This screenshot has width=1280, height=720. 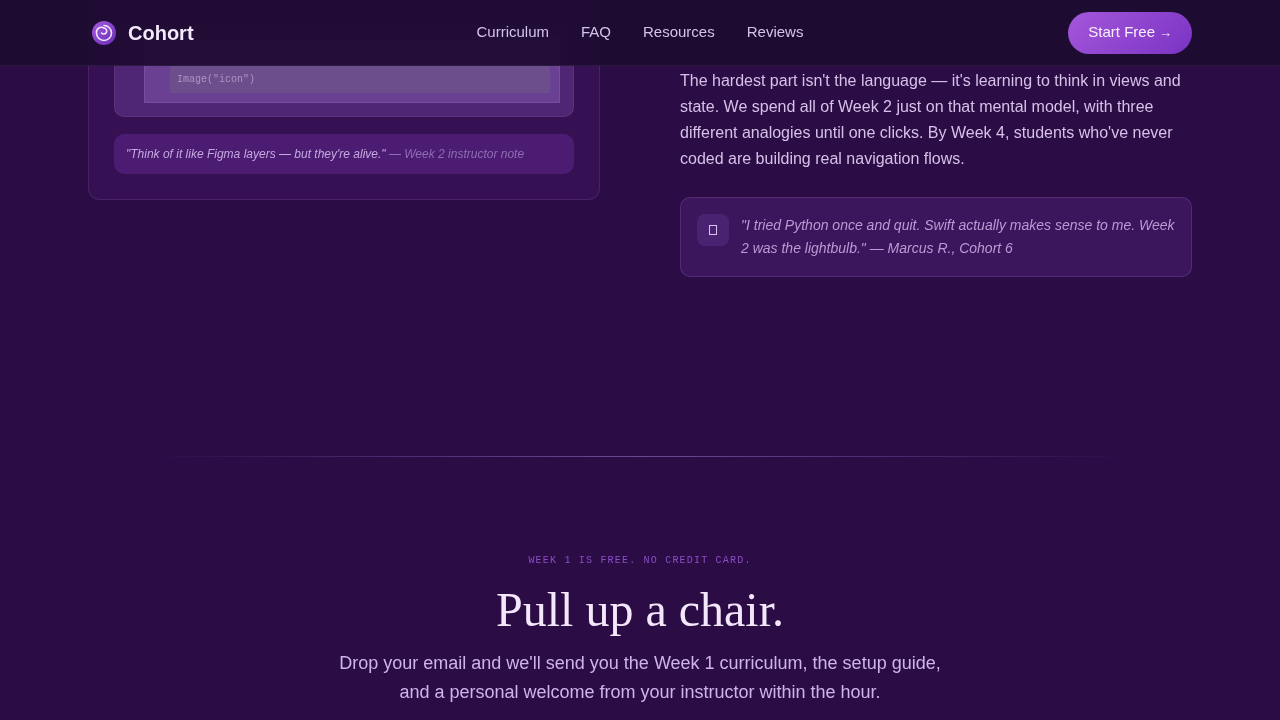 I want to click on logo-icon, so click(x=104, y=32).